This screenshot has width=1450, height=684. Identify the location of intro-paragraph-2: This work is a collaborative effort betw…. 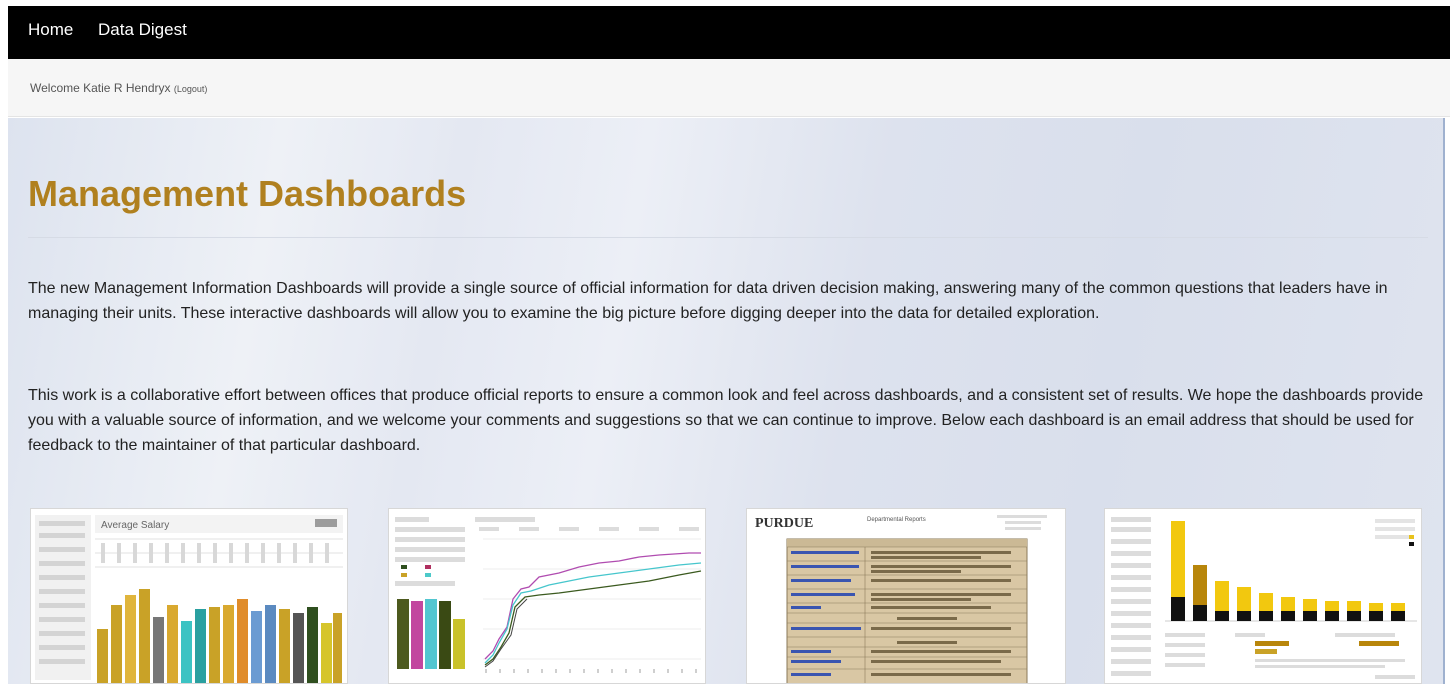
(726, 420).